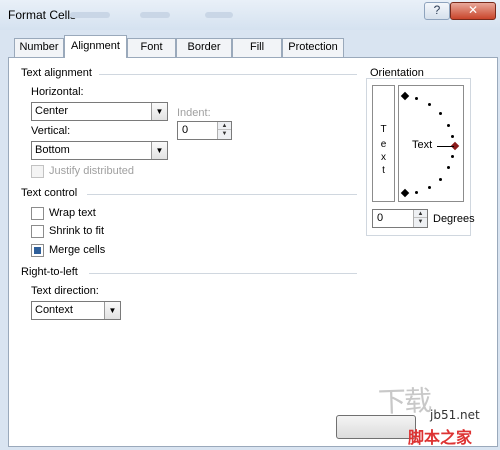 Image resolution: width=500 pixels, height=450 pixels. I want to click on close-button: ✕, so click(473, 11).